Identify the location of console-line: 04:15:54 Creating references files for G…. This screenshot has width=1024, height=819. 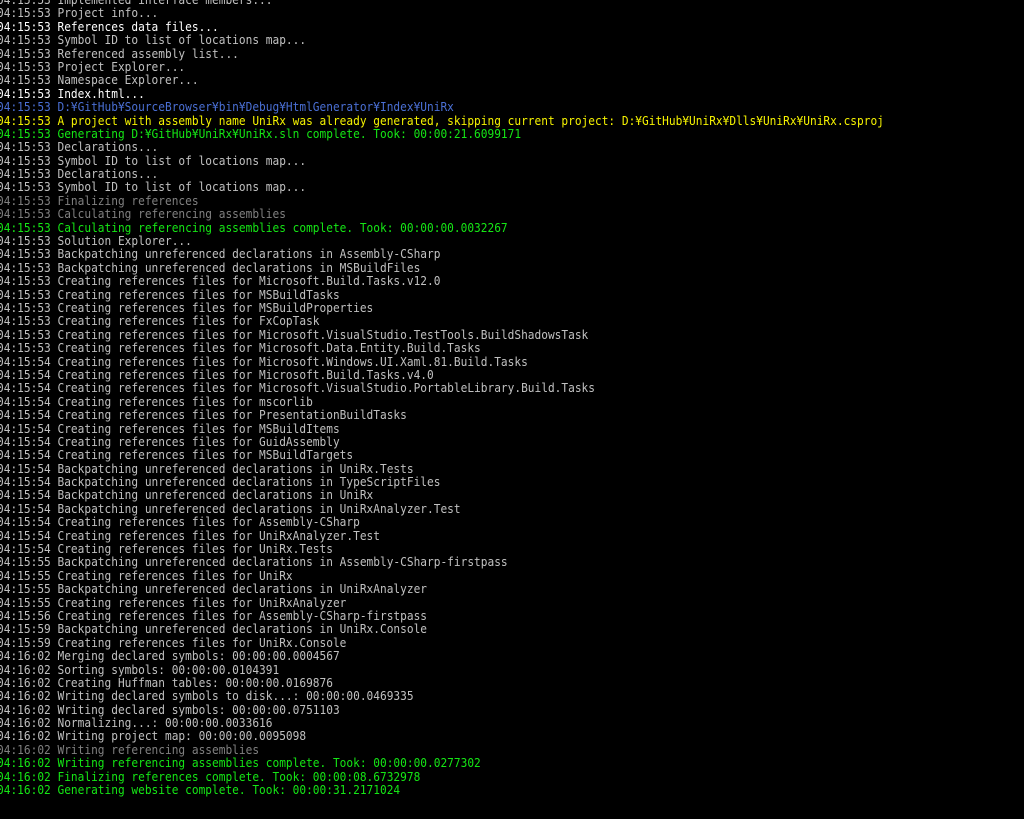
(170, 442).